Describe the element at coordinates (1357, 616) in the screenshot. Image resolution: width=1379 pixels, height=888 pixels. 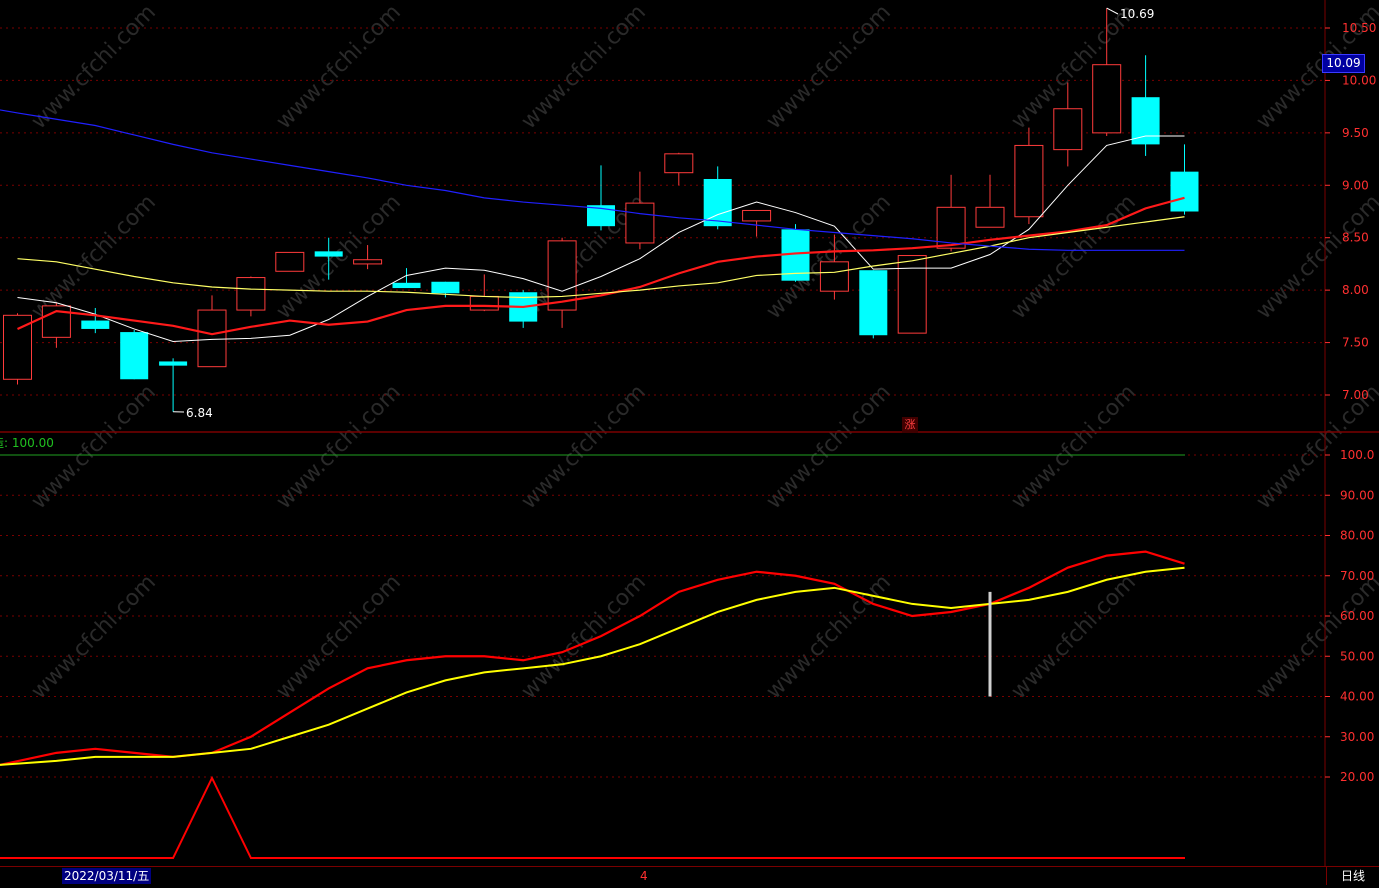
I see `indicator-tick-label: 60.00` at that location.